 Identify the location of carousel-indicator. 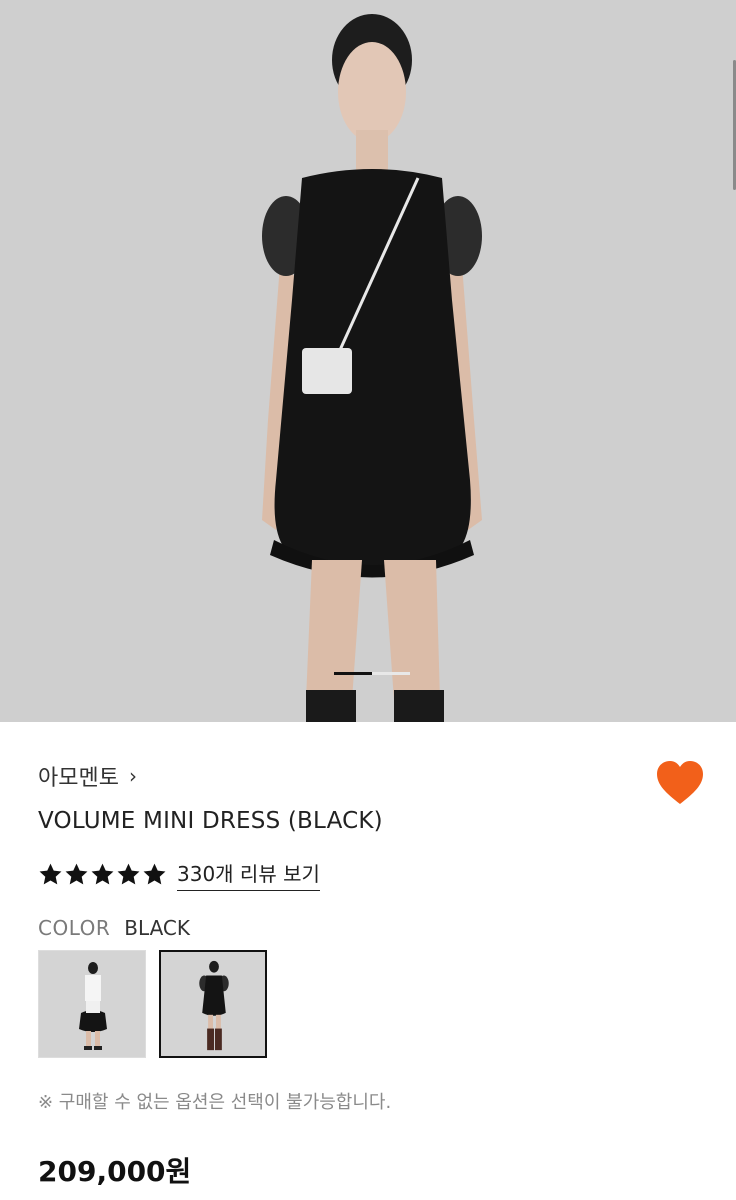
(372, 673).